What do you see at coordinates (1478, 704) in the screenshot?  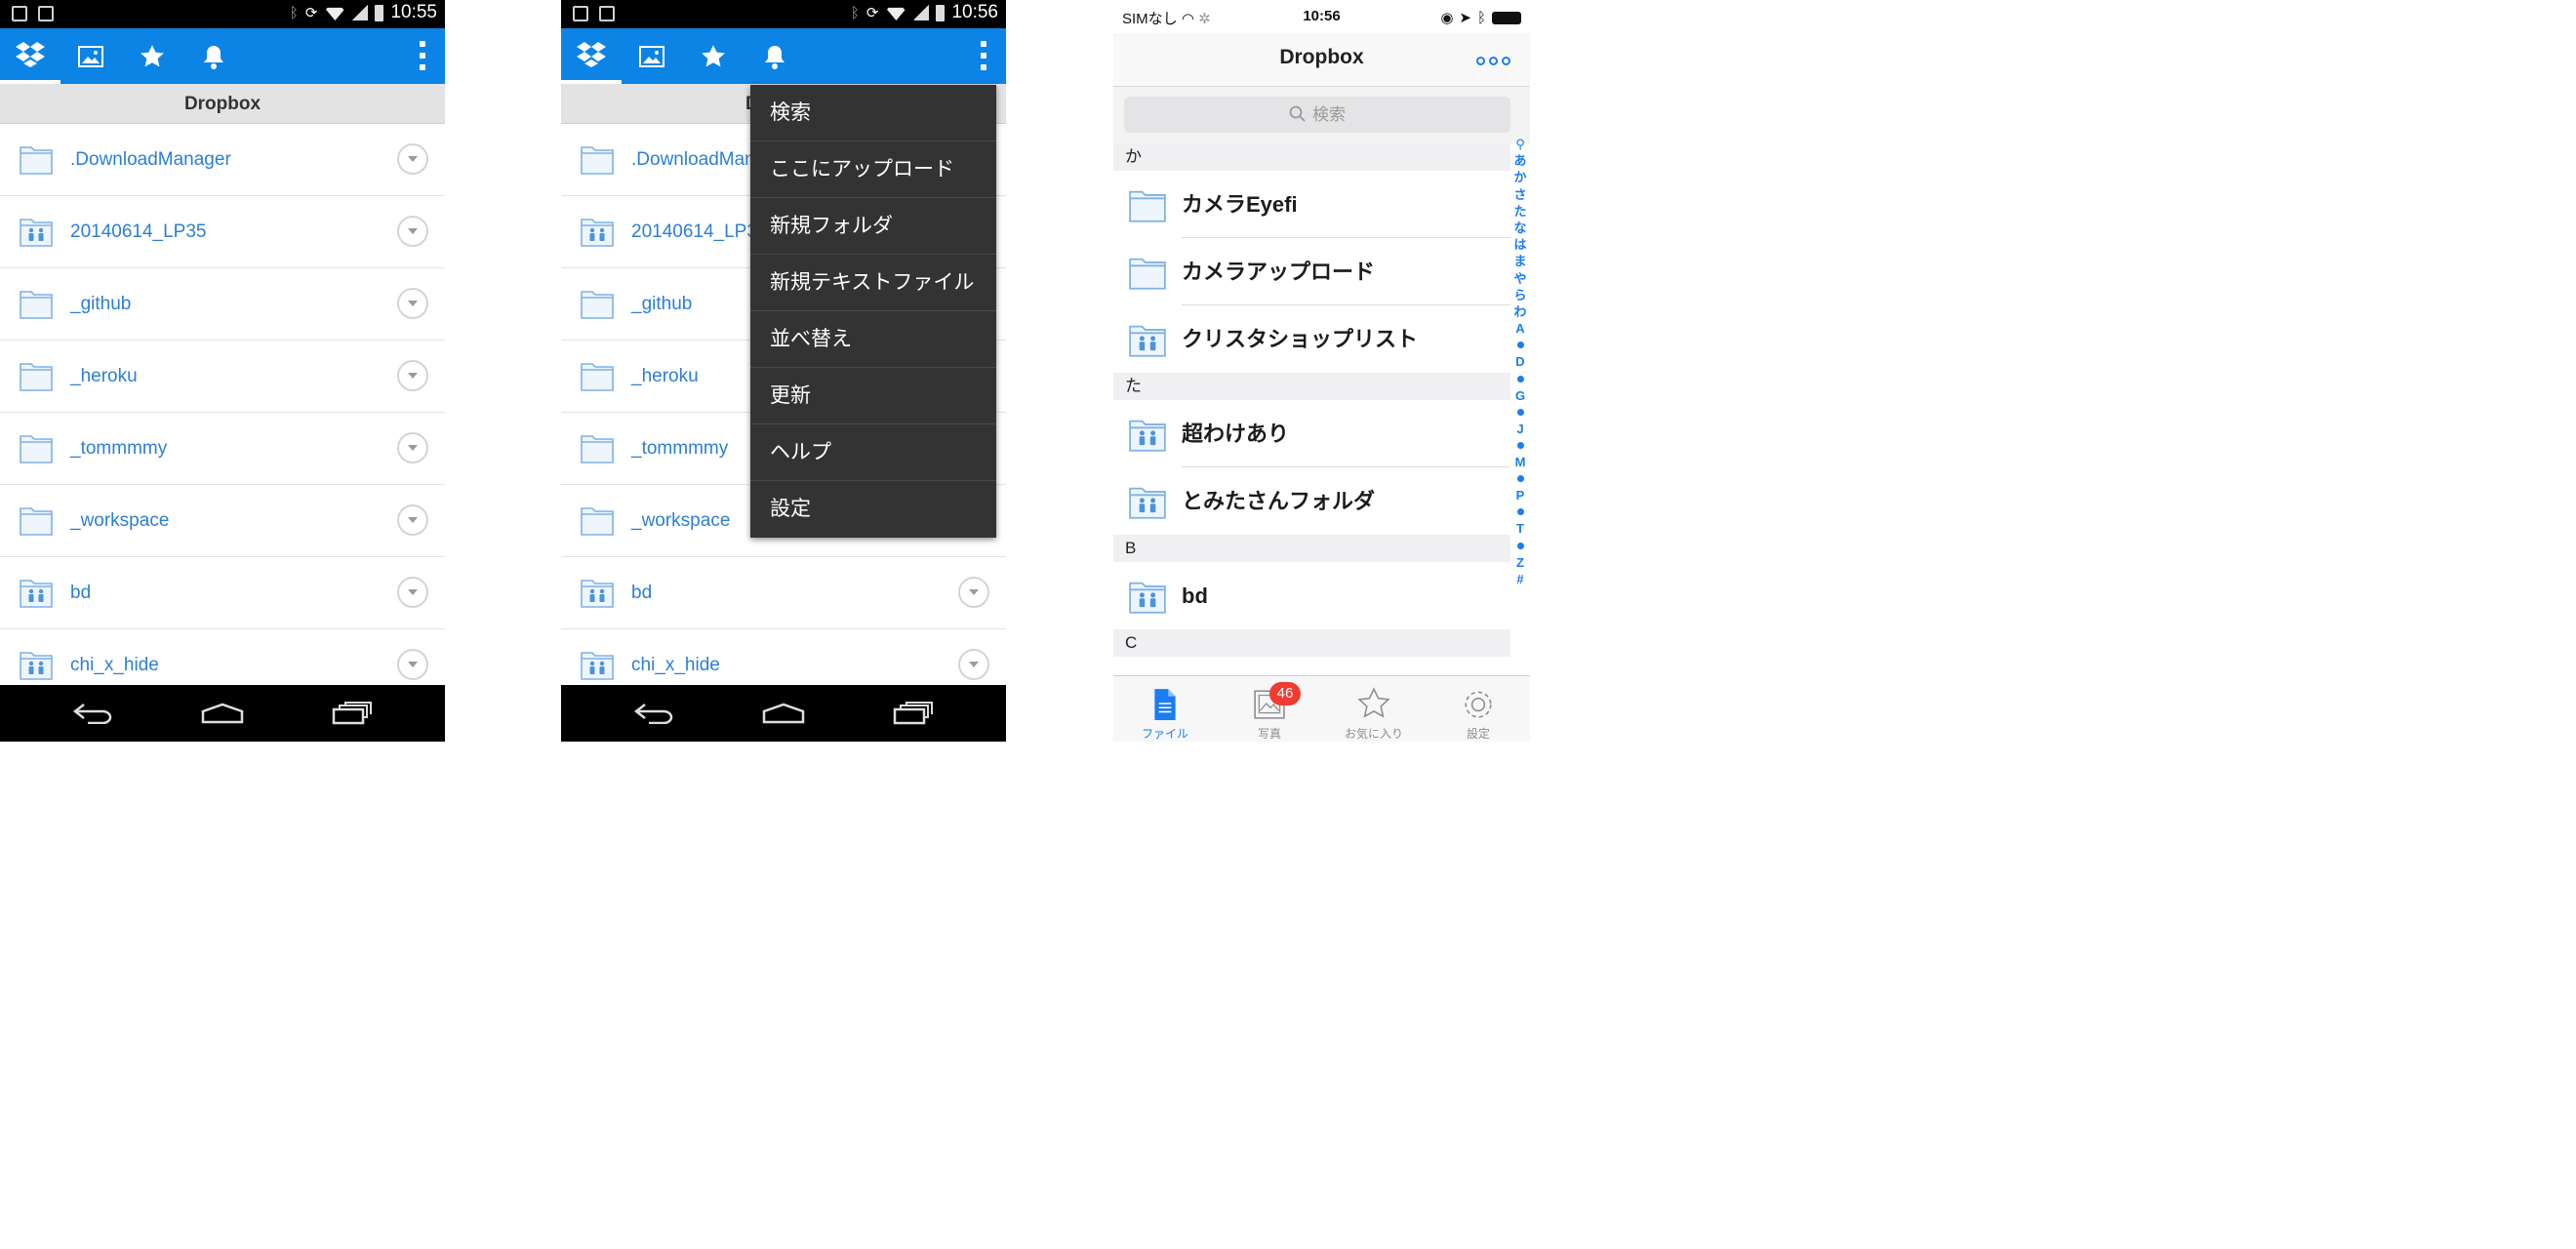 I see `gear-icon` at bounding box center [1478, 704].